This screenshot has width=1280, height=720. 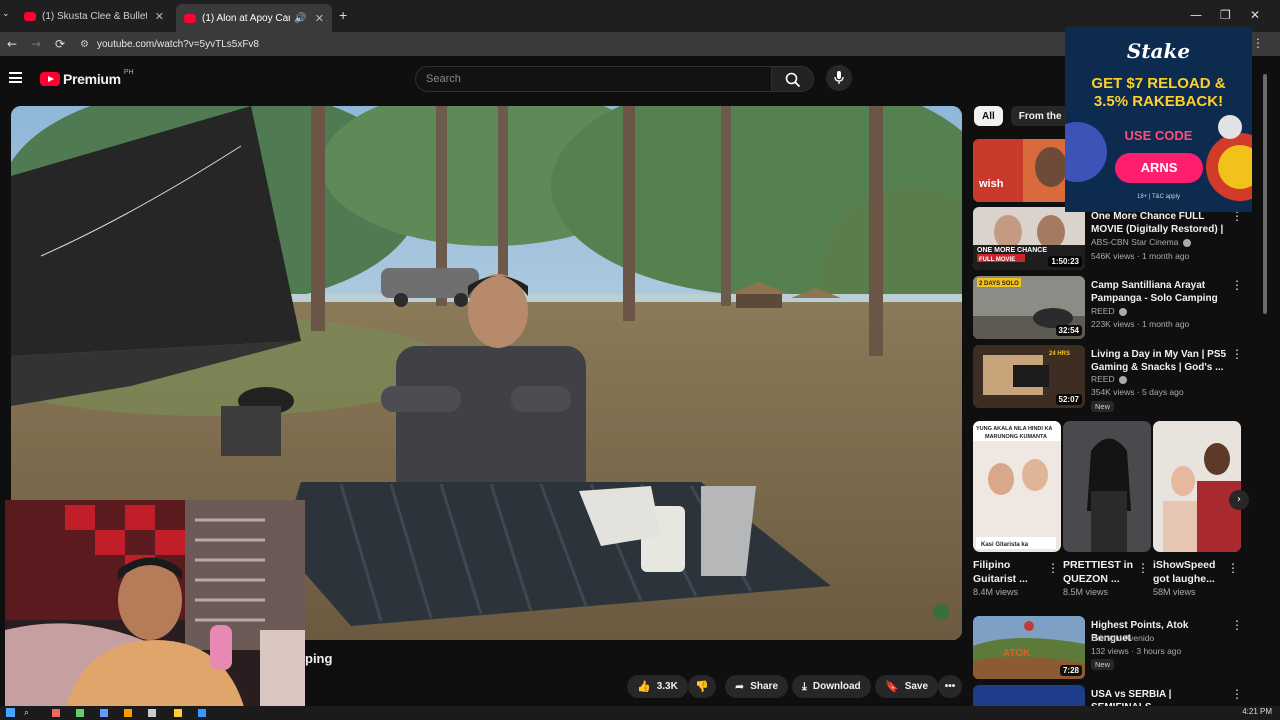 What do you see at coordinates (1159, 168) in the screenshot?
I see `ad-code-button: ARNS` at bounding box center [1159, 168].